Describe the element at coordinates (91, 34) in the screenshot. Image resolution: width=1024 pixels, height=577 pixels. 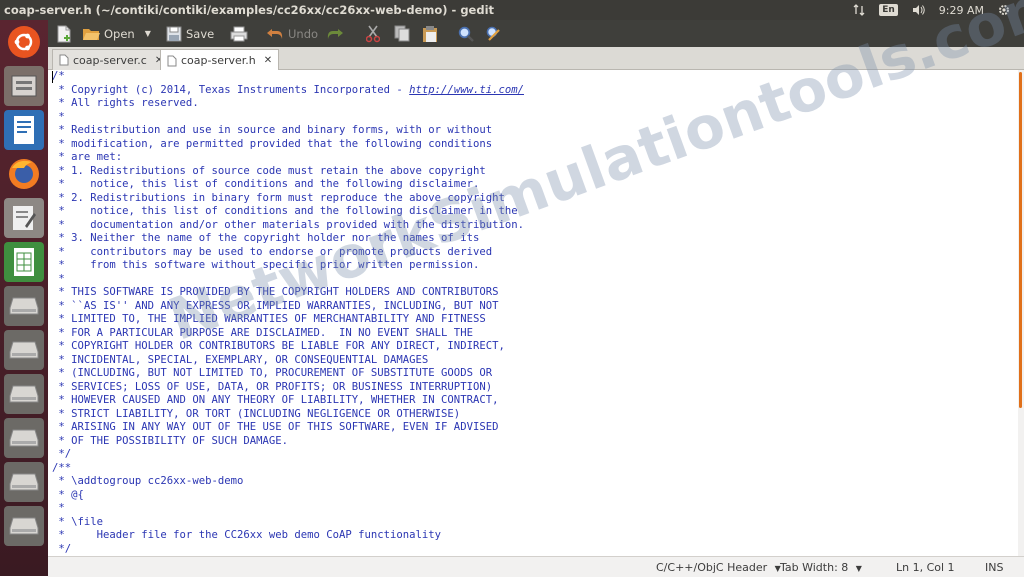
I see `folder-open-icon` at that location.